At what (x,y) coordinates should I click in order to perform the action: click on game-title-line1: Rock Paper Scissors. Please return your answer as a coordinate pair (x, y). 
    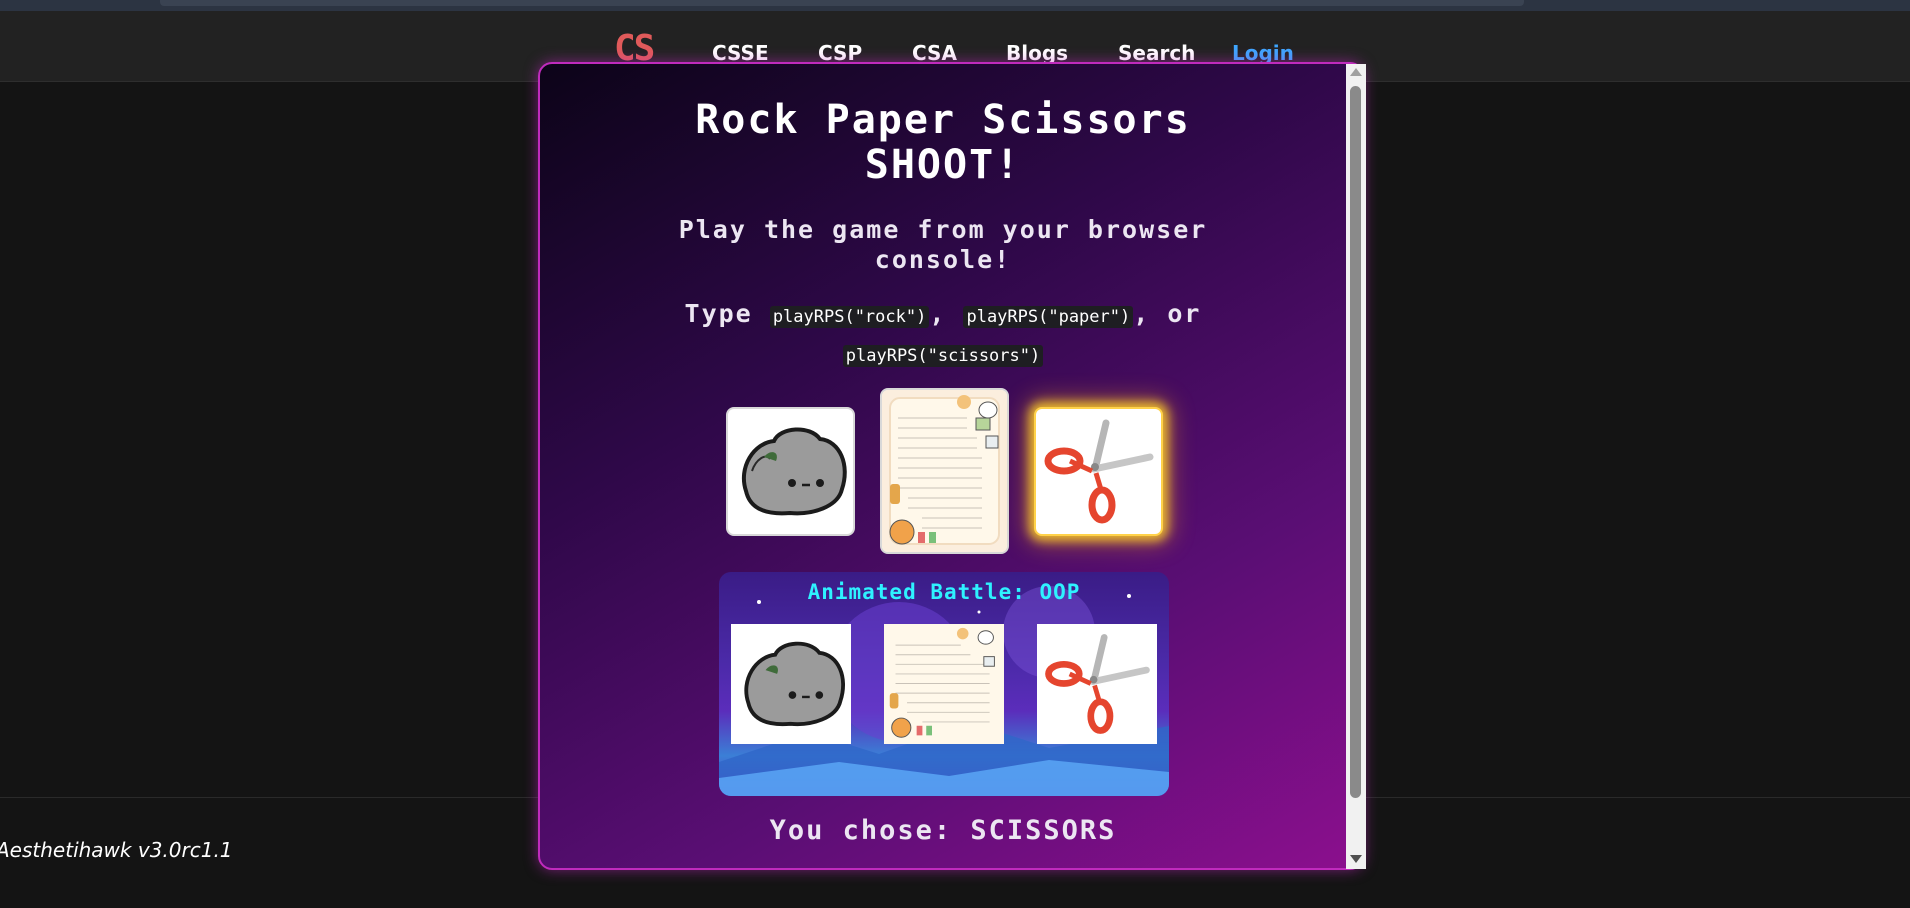
    Looking at the image, I should click on (943, 120).